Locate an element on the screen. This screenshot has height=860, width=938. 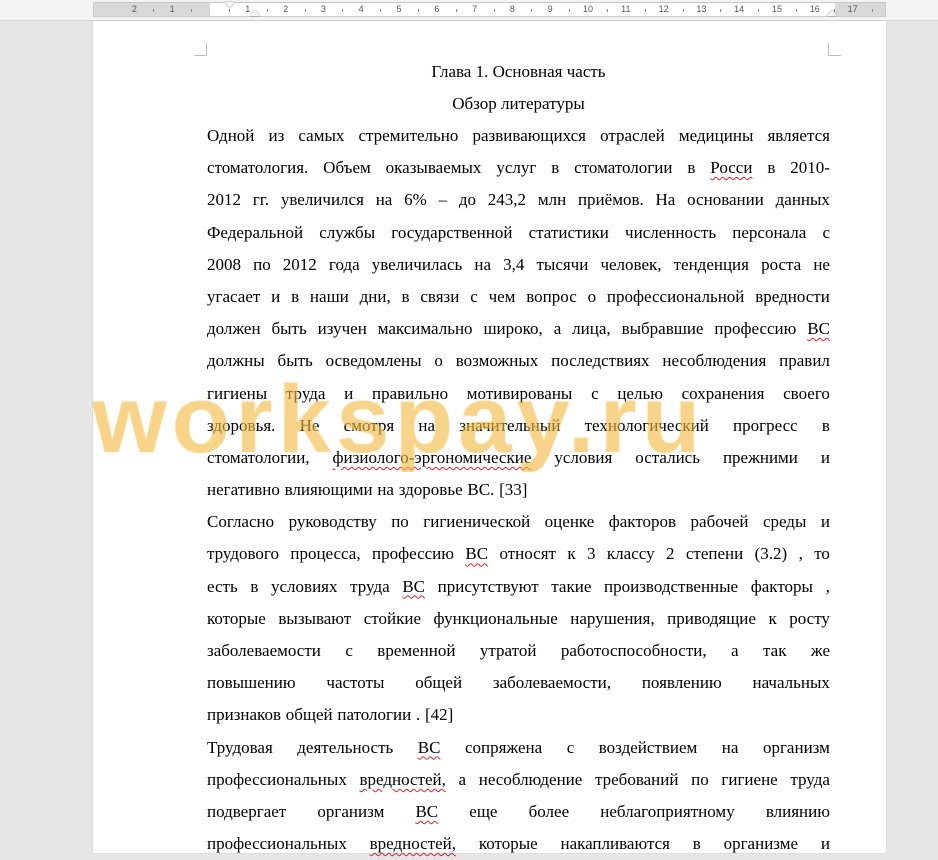
chapter-title: Глава 1. Основная часть is located at coordinates (518, 71).